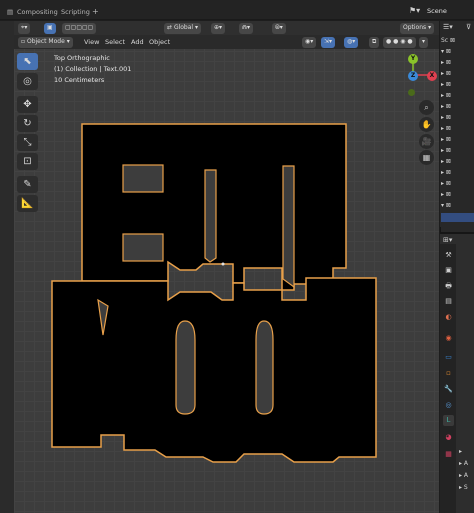 The image size is (474, 513). I want to click on gizmo-x-axis: X, so click(432, 76).